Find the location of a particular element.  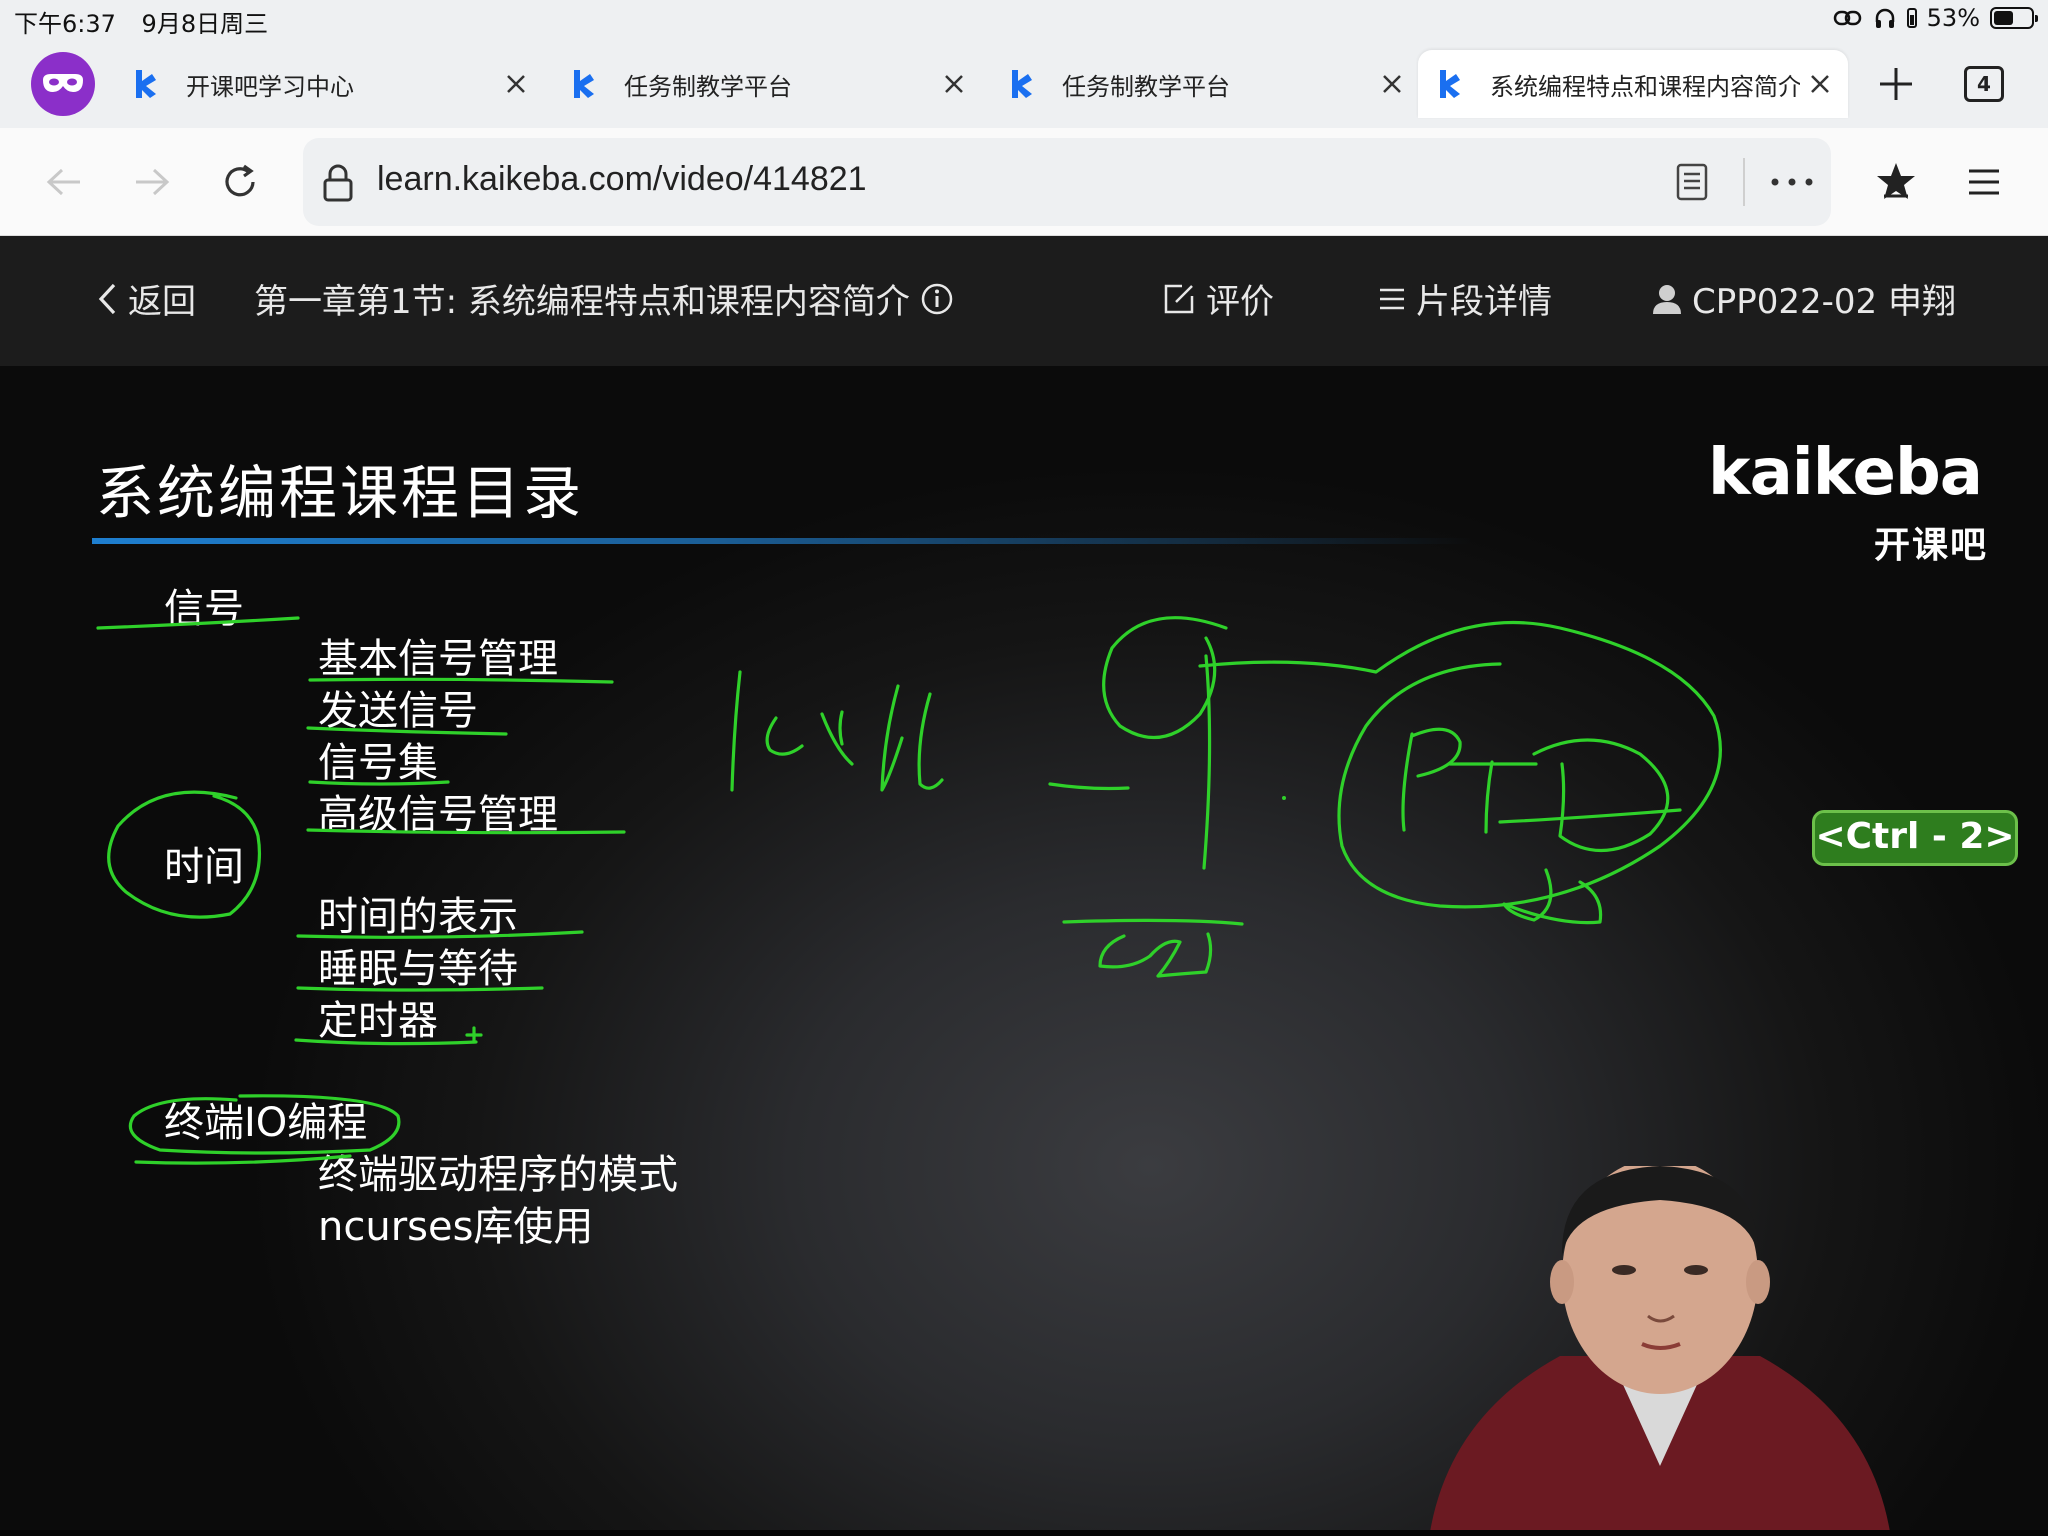

reload-icon is located at coordinates (240, 180).